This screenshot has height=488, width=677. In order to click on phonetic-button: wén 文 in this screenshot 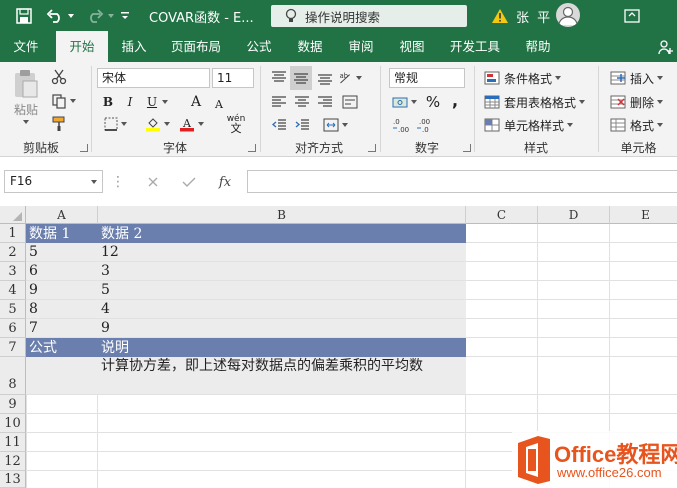, I will do `click(236, 124)`.